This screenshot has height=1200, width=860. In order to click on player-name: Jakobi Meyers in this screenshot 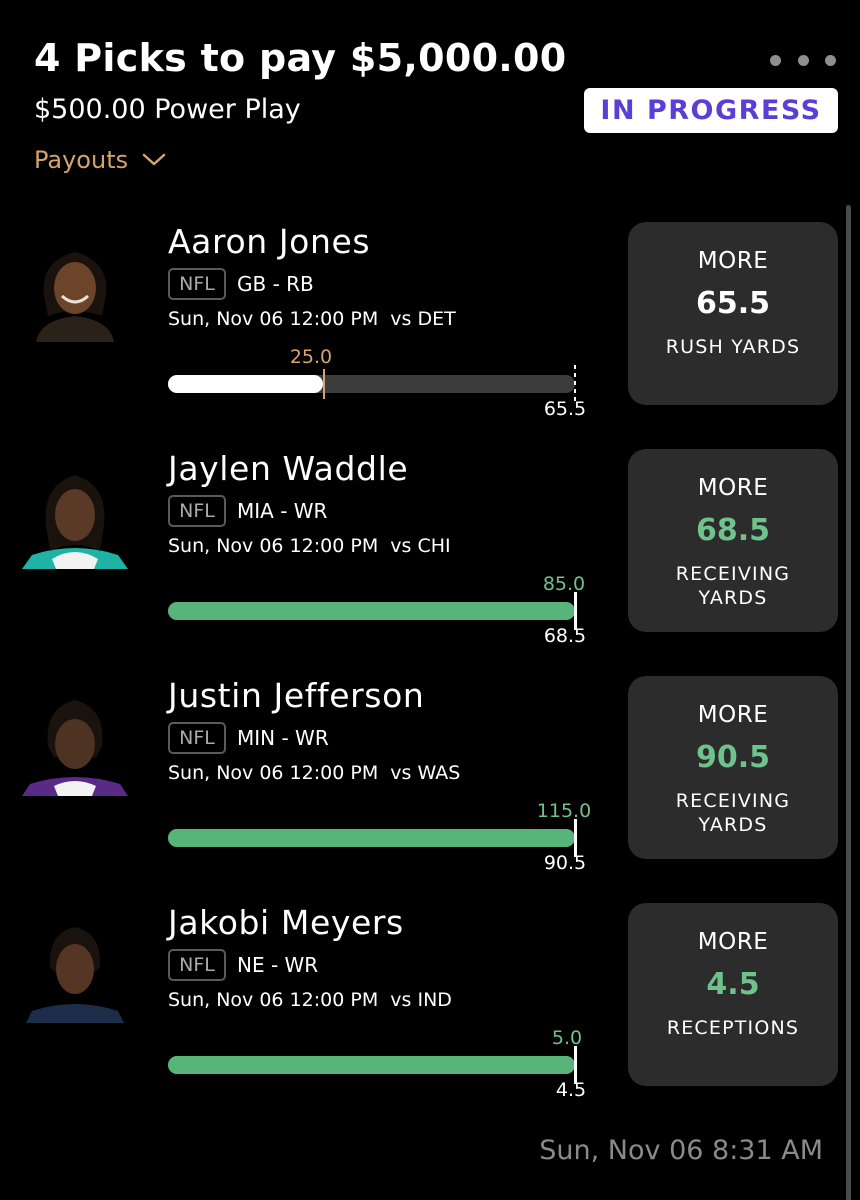, I will do `click(286, 922)`.